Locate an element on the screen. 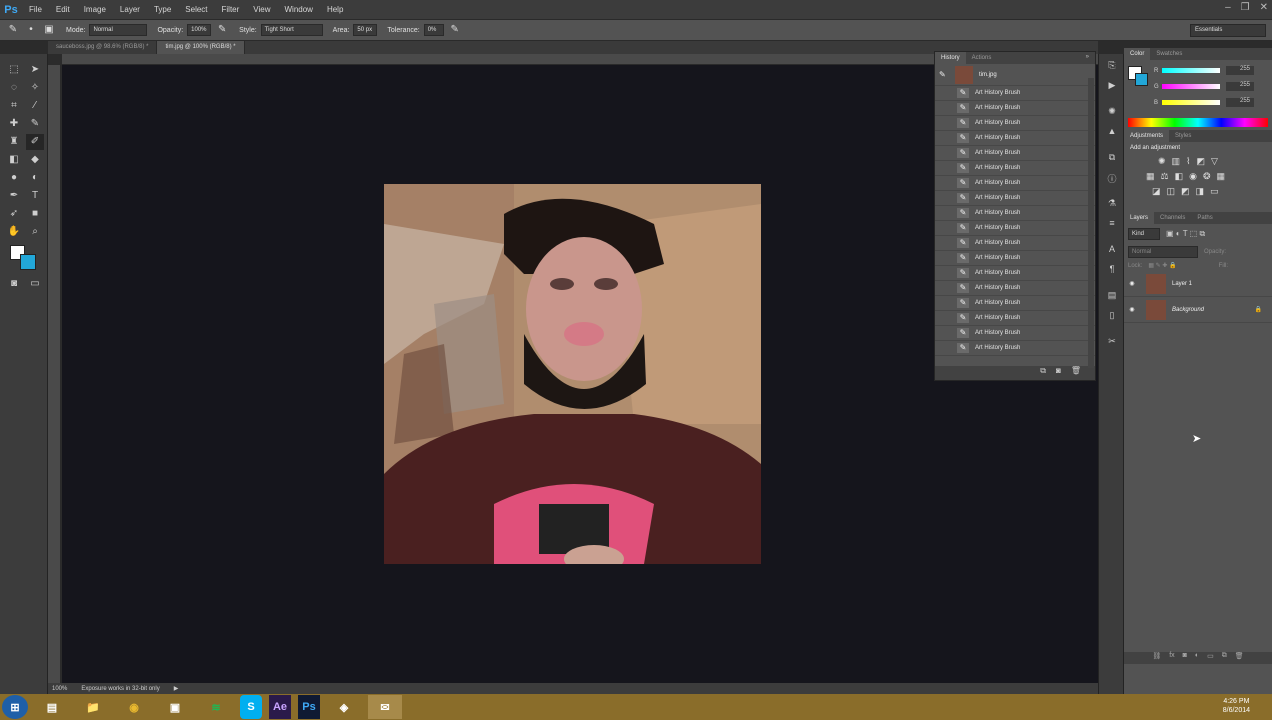 This screenshot has height=720, width=1272. delete-state-icon: 🗑 is located at coordinates (1076, 373).